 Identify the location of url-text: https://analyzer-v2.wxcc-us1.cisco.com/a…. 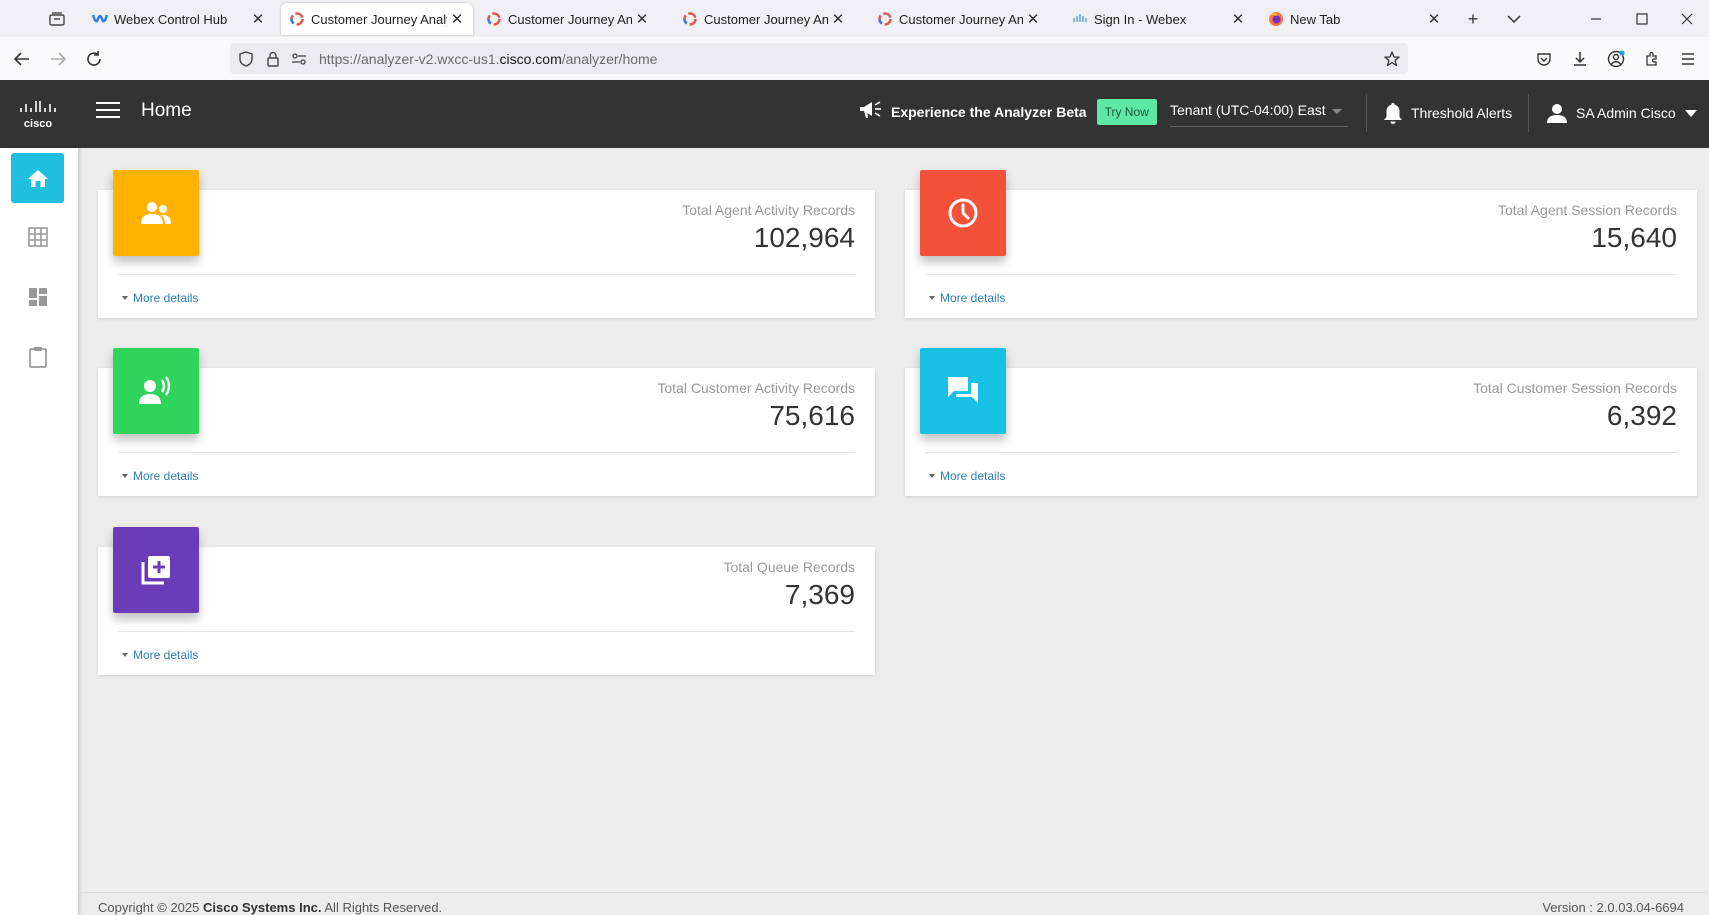
(488, 59).